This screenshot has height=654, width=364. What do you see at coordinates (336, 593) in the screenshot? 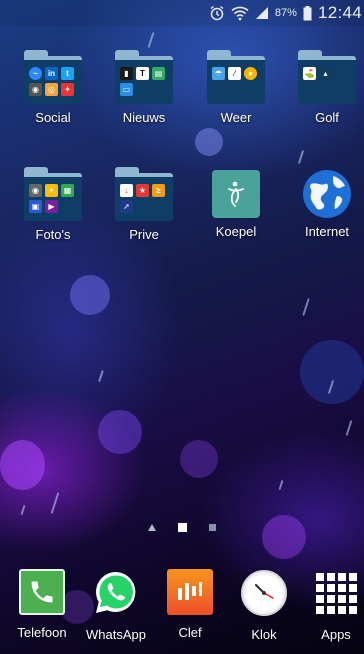
I see `app-grid-icon` at bounding box center [336, 593].